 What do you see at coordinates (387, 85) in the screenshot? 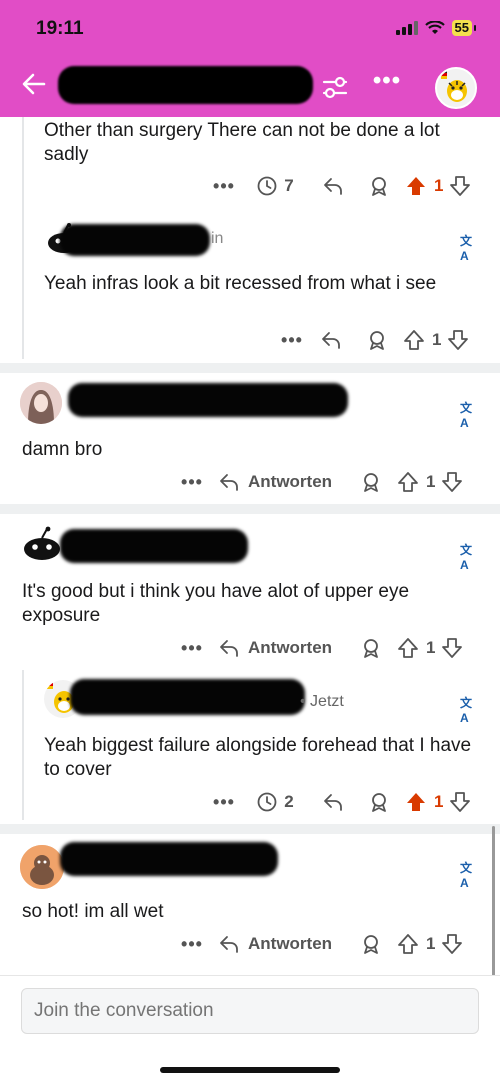
I see `more-icon: •••` at bounding box center [387, 85].